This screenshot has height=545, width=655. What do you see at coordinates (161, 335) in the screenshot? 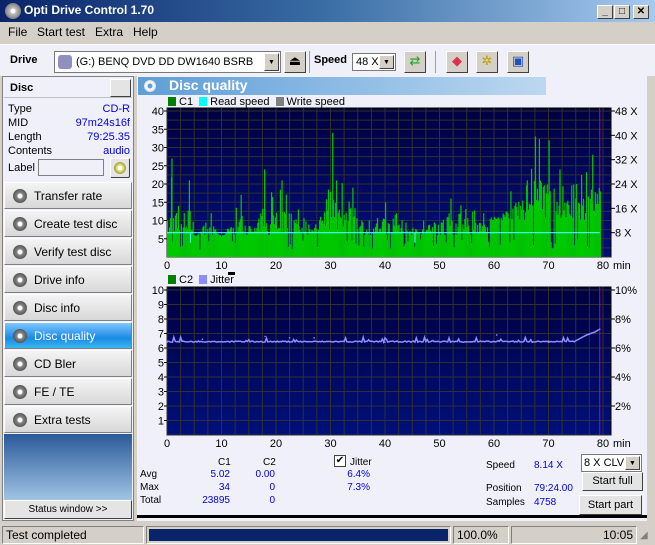
I see `y-tick-label: 7` at bounding box center [161, 335].